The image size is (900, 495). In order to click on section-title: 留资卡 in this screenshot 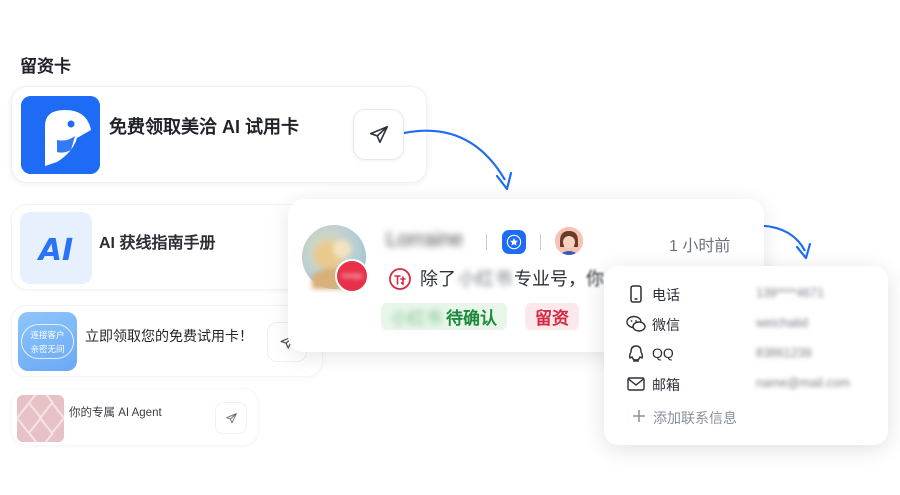, I will do `click(45, 66)`.